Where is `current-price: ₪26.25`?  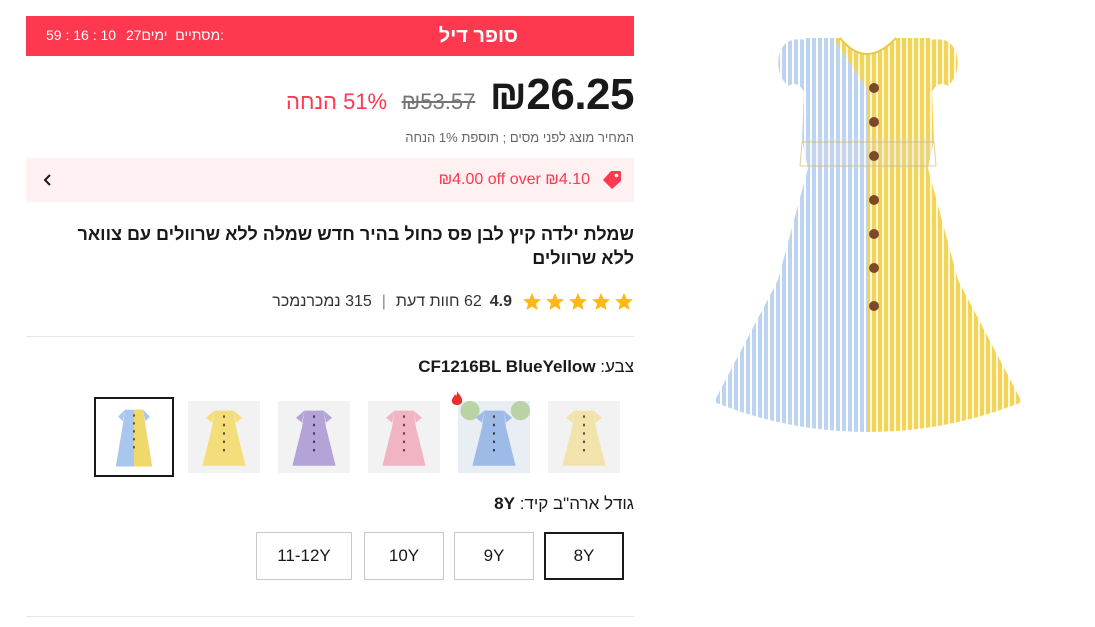
current-price: ₪26.25 is located at coordinates (562, 95).